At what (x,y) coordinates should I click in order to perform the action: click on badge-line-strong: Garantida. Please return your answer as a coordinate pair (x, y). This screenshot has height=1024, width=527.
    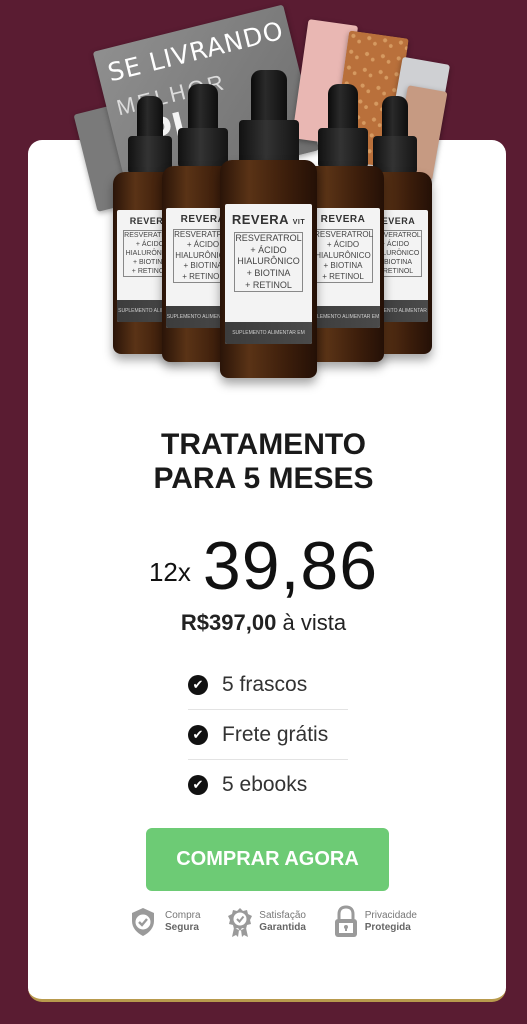
    Looking at the image, I should click on (282, 927).